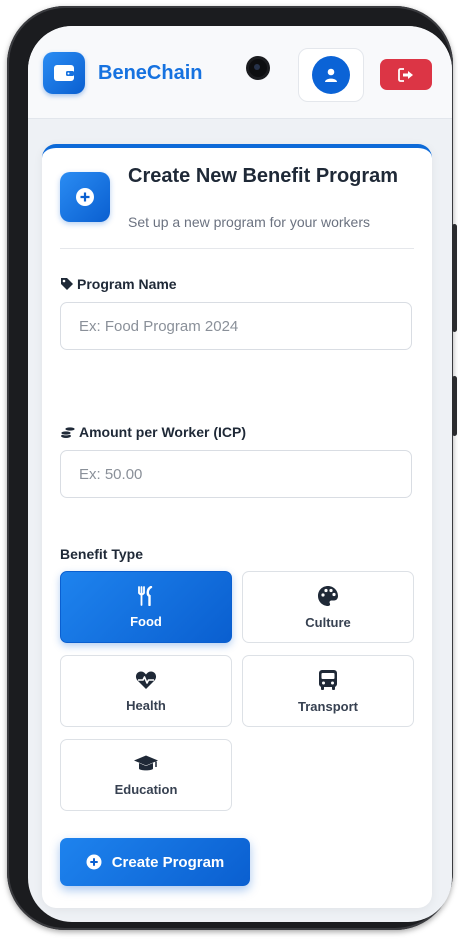 This screenshot has width=464, height=940. I want to click on benefit-type-food: Food, so click(146, 607).